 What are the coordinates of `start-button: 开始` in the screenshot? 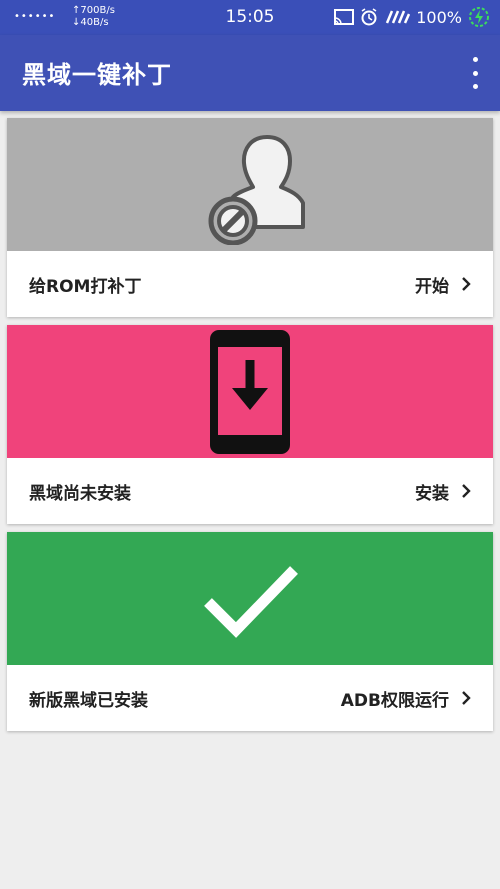 It's located at (443, 284).